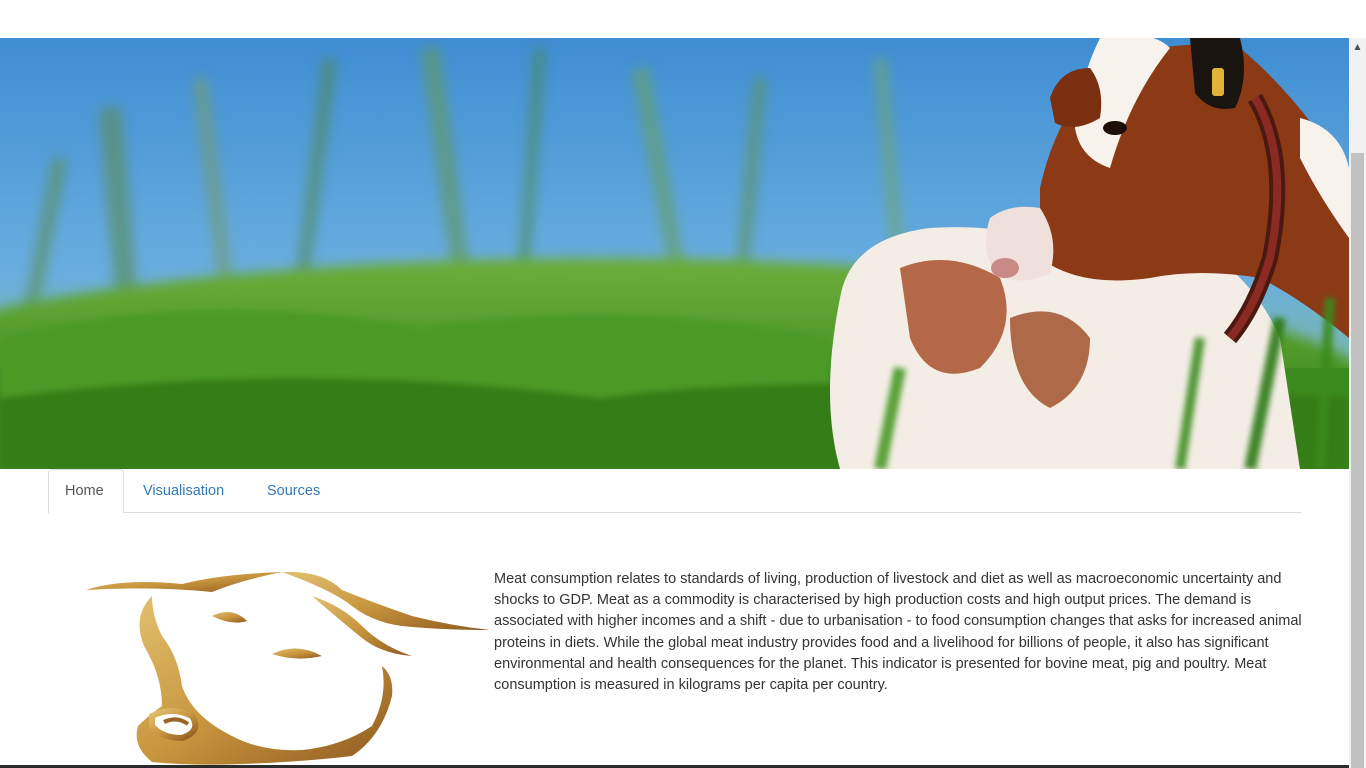 The height and width of the screenshot is (768, 1366). What do you see at coordinates (86, 491) in the screenshot?
I see `tab-home: Home` at bounding box center [86, 491].